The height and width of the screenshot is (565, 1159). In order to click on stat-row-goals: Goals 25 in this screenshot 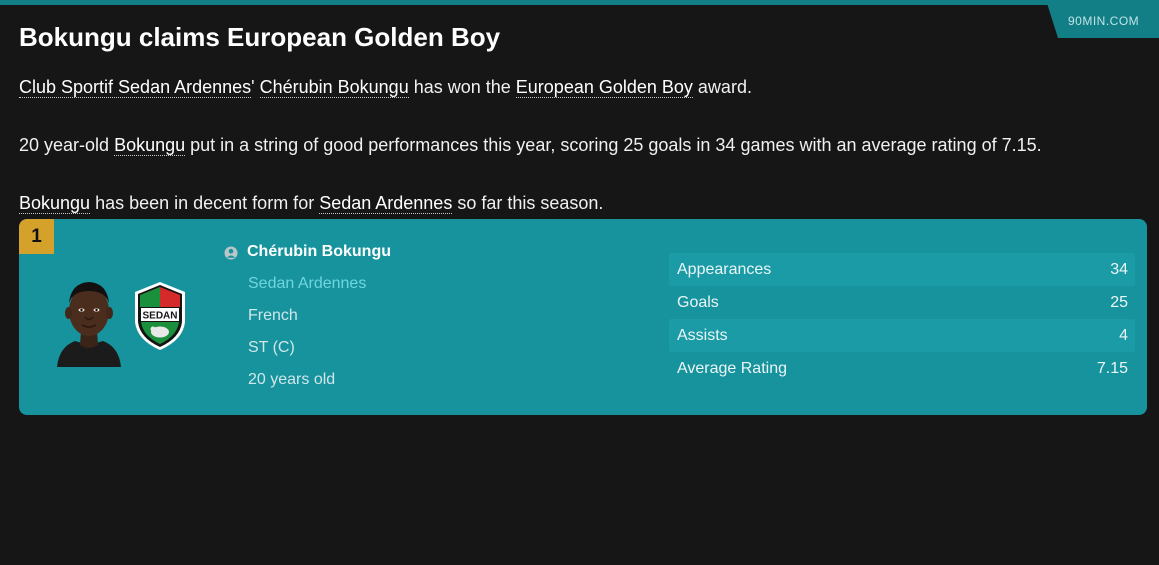, I will do `click(902, 302)`.